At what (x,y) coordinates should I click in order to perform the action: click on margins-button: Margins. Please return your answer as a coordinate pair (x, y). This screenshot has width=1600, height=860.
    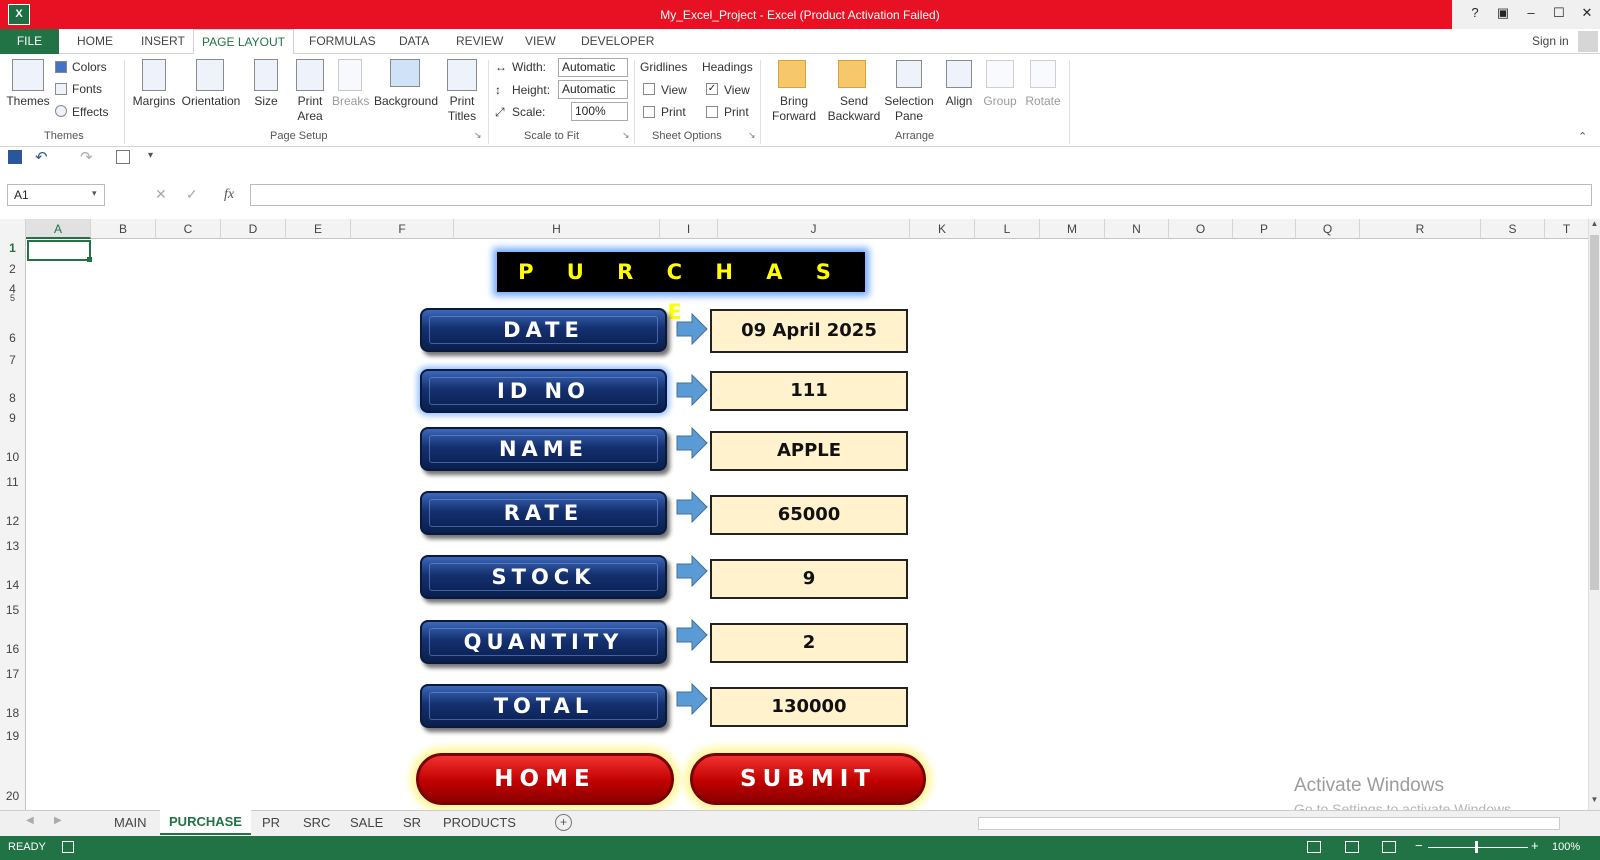
    Looking at the image, I should click on (154, 101).